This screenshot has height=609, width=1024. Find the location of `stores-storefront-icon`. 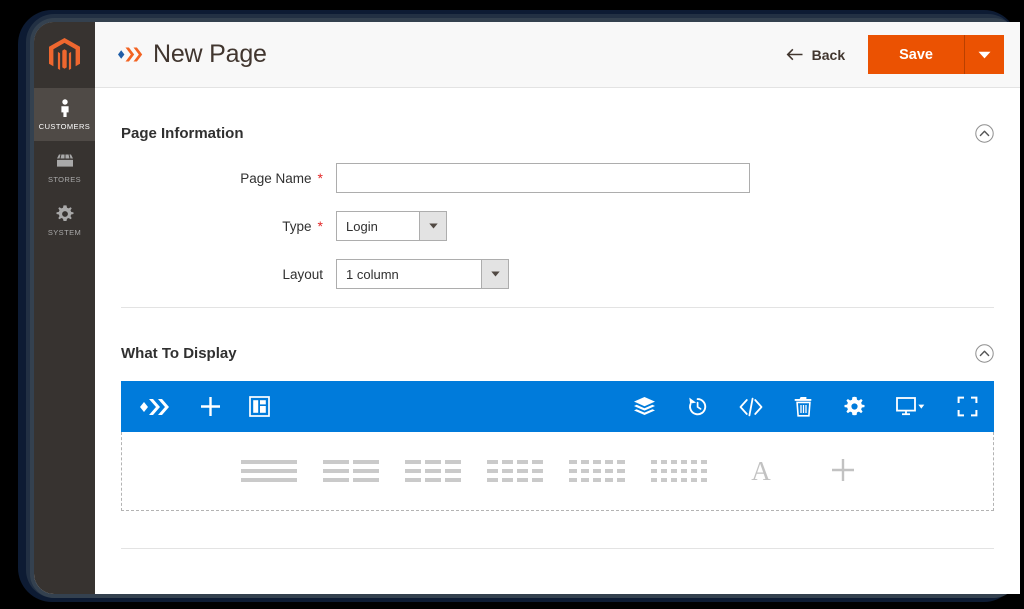

stores-storefront-icon is located at coordinates (64, 160).